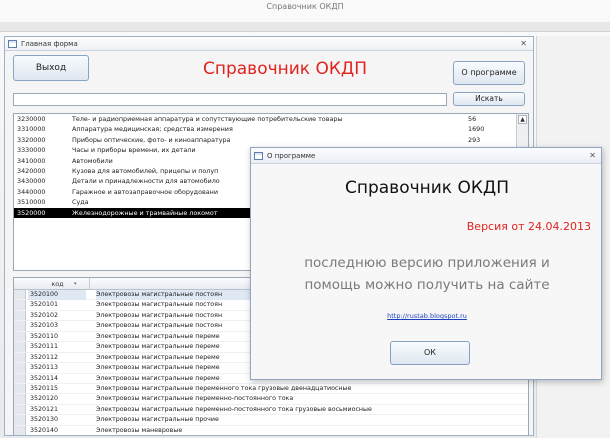 Image resolution: width=610 pixels, height=438 pixels. I want to click on about-dialog-title: О программе, so click(291, 156).